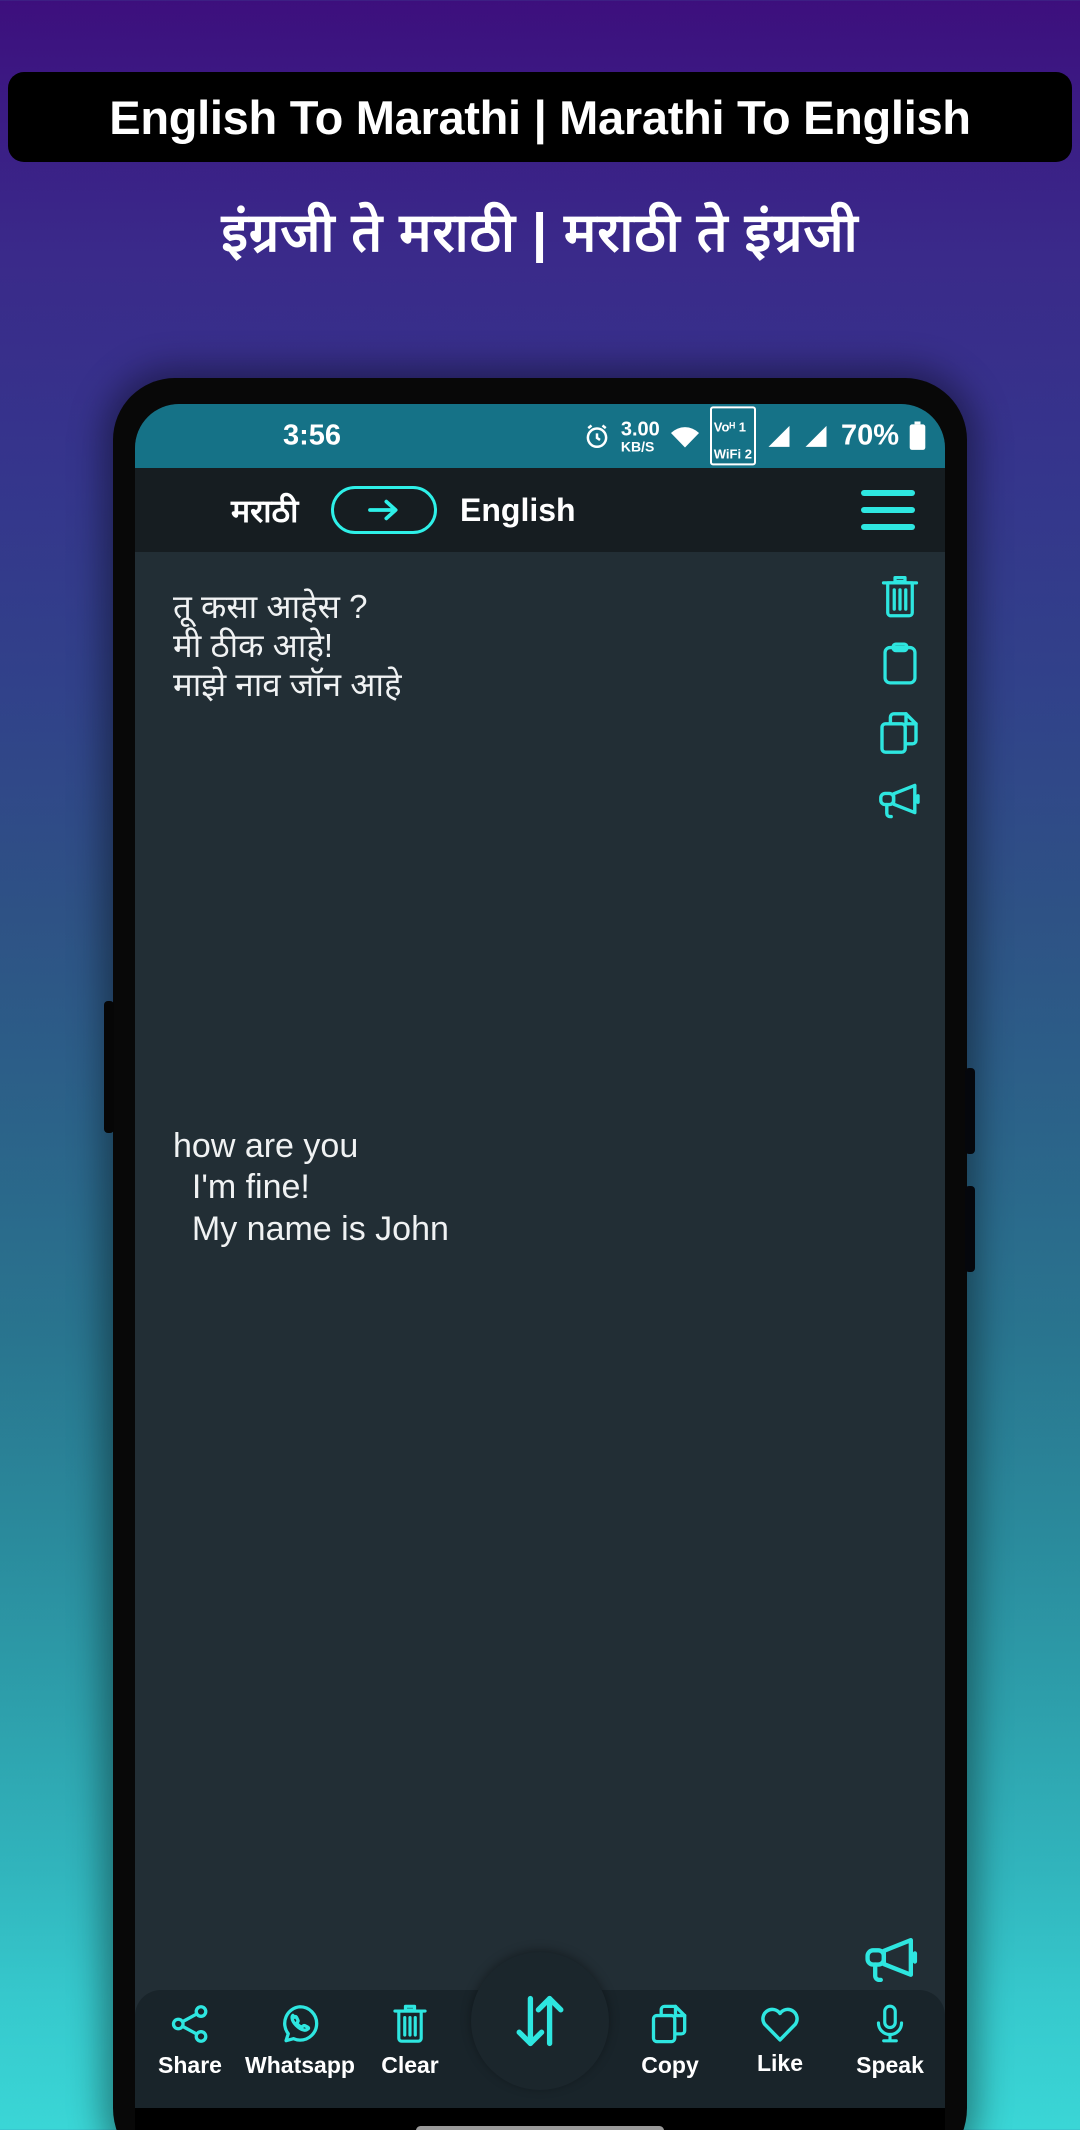 This screenshot has width=1080, height=2130. I want to click on output-text: how are you I'm fine! My name is John, so click(311, 1187).